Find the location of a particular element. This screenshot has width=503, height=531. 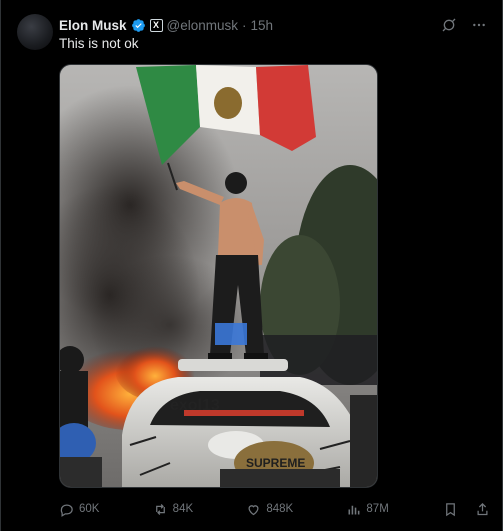

tweet-text: This is not ok is located at coordinates (99, 43).